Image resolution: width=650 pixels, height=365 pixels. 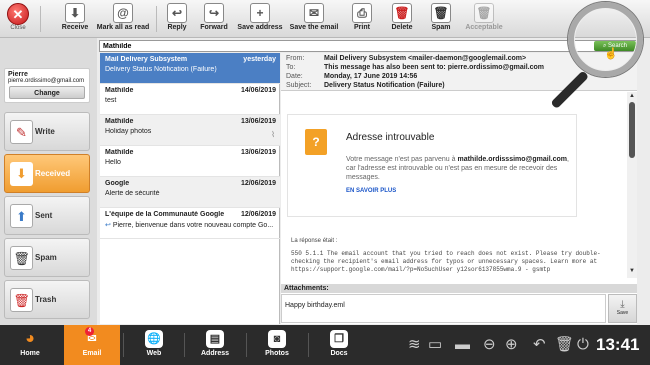 What do you see at coordinates (190, 192) in the screenshot?
I see `message-row: Google 12/06/2019 Alerte de sécurité` at bounding box center [190, 192].